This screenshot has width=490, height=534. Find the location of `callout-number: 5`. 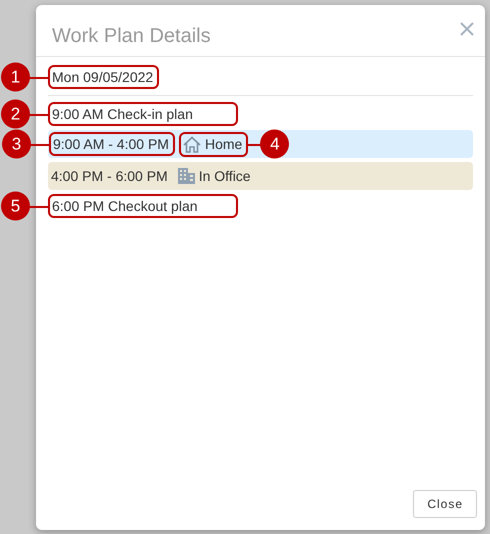

callout-number: 5 is located at coordinates (15, 206).